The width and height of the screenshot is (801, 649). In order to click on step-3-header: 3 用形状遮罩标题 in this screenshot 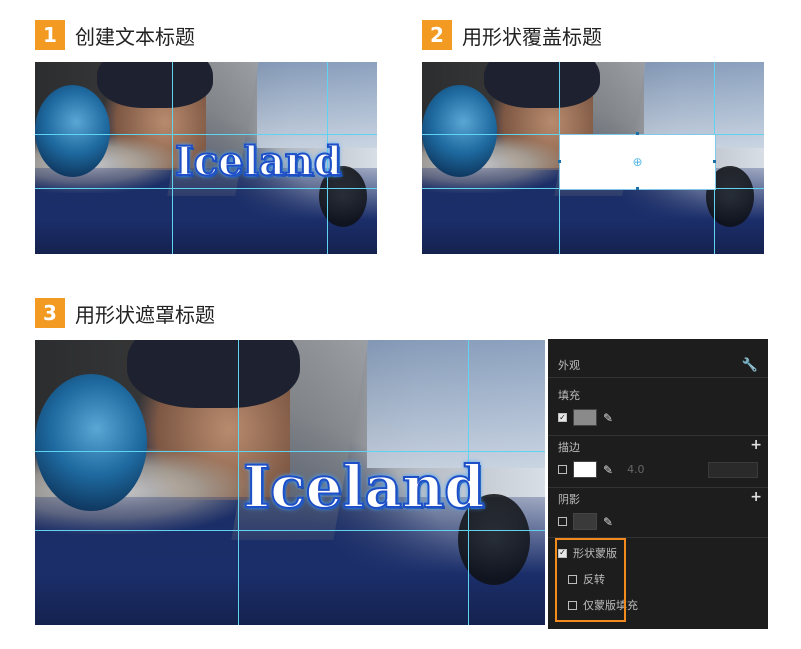, I will do `click(125, 313)`.